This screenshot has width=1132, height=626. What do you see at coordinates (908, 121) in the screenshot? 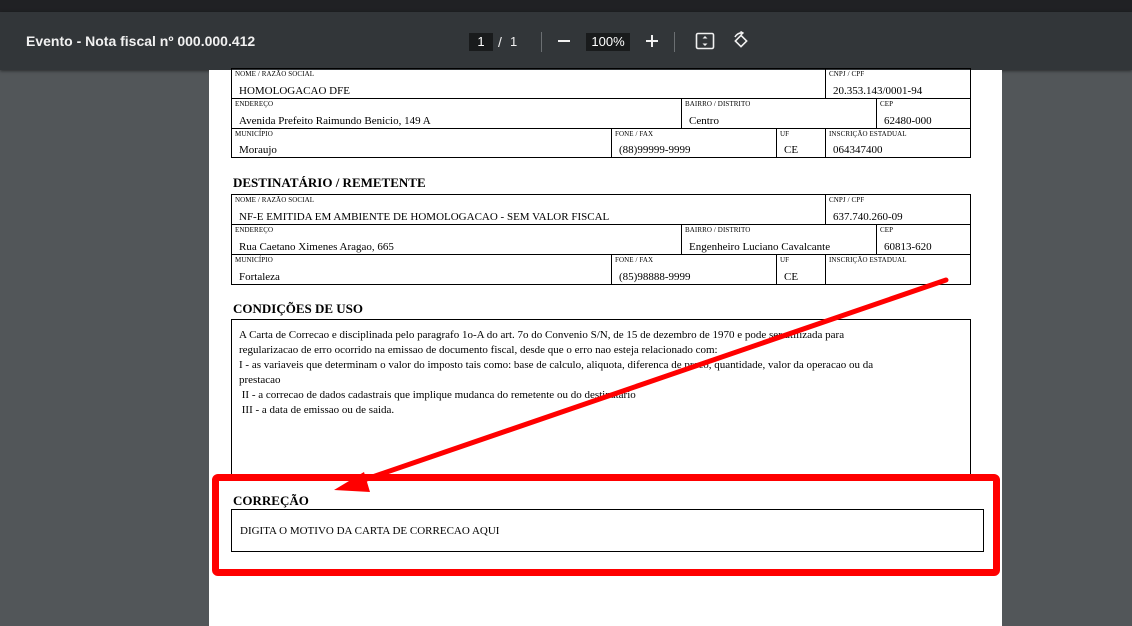
I see `emitente-cep: 62480-000` at bounding box center [908, 121].